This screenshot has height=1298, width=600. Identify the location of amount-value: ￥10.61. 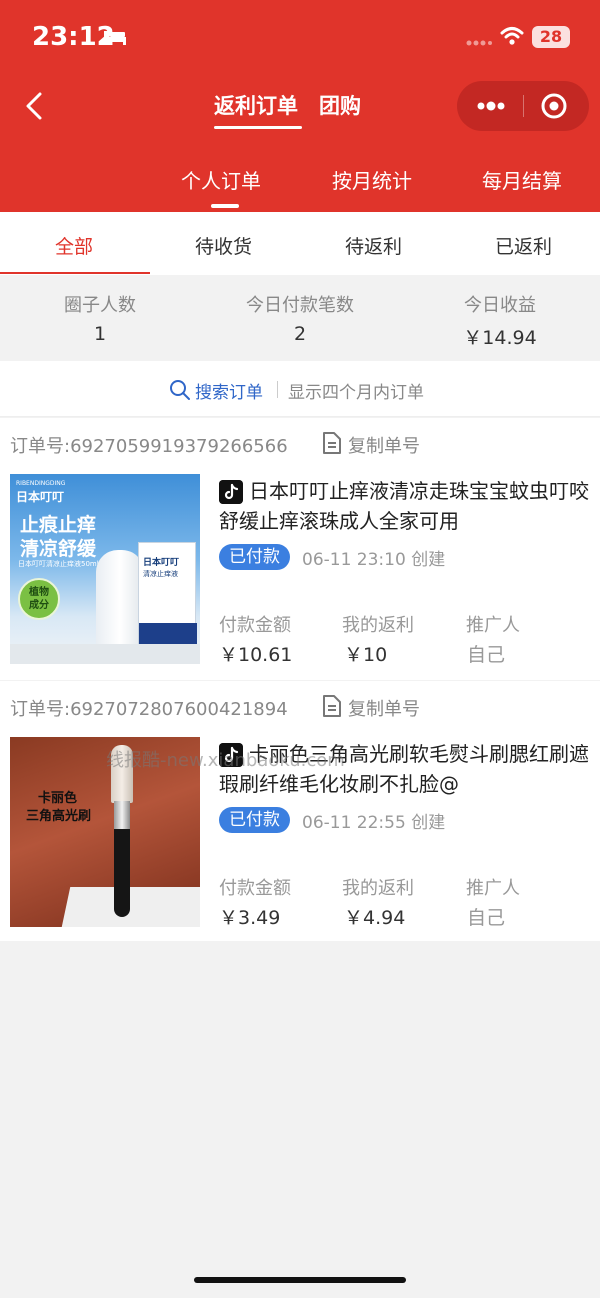
(256, 655).